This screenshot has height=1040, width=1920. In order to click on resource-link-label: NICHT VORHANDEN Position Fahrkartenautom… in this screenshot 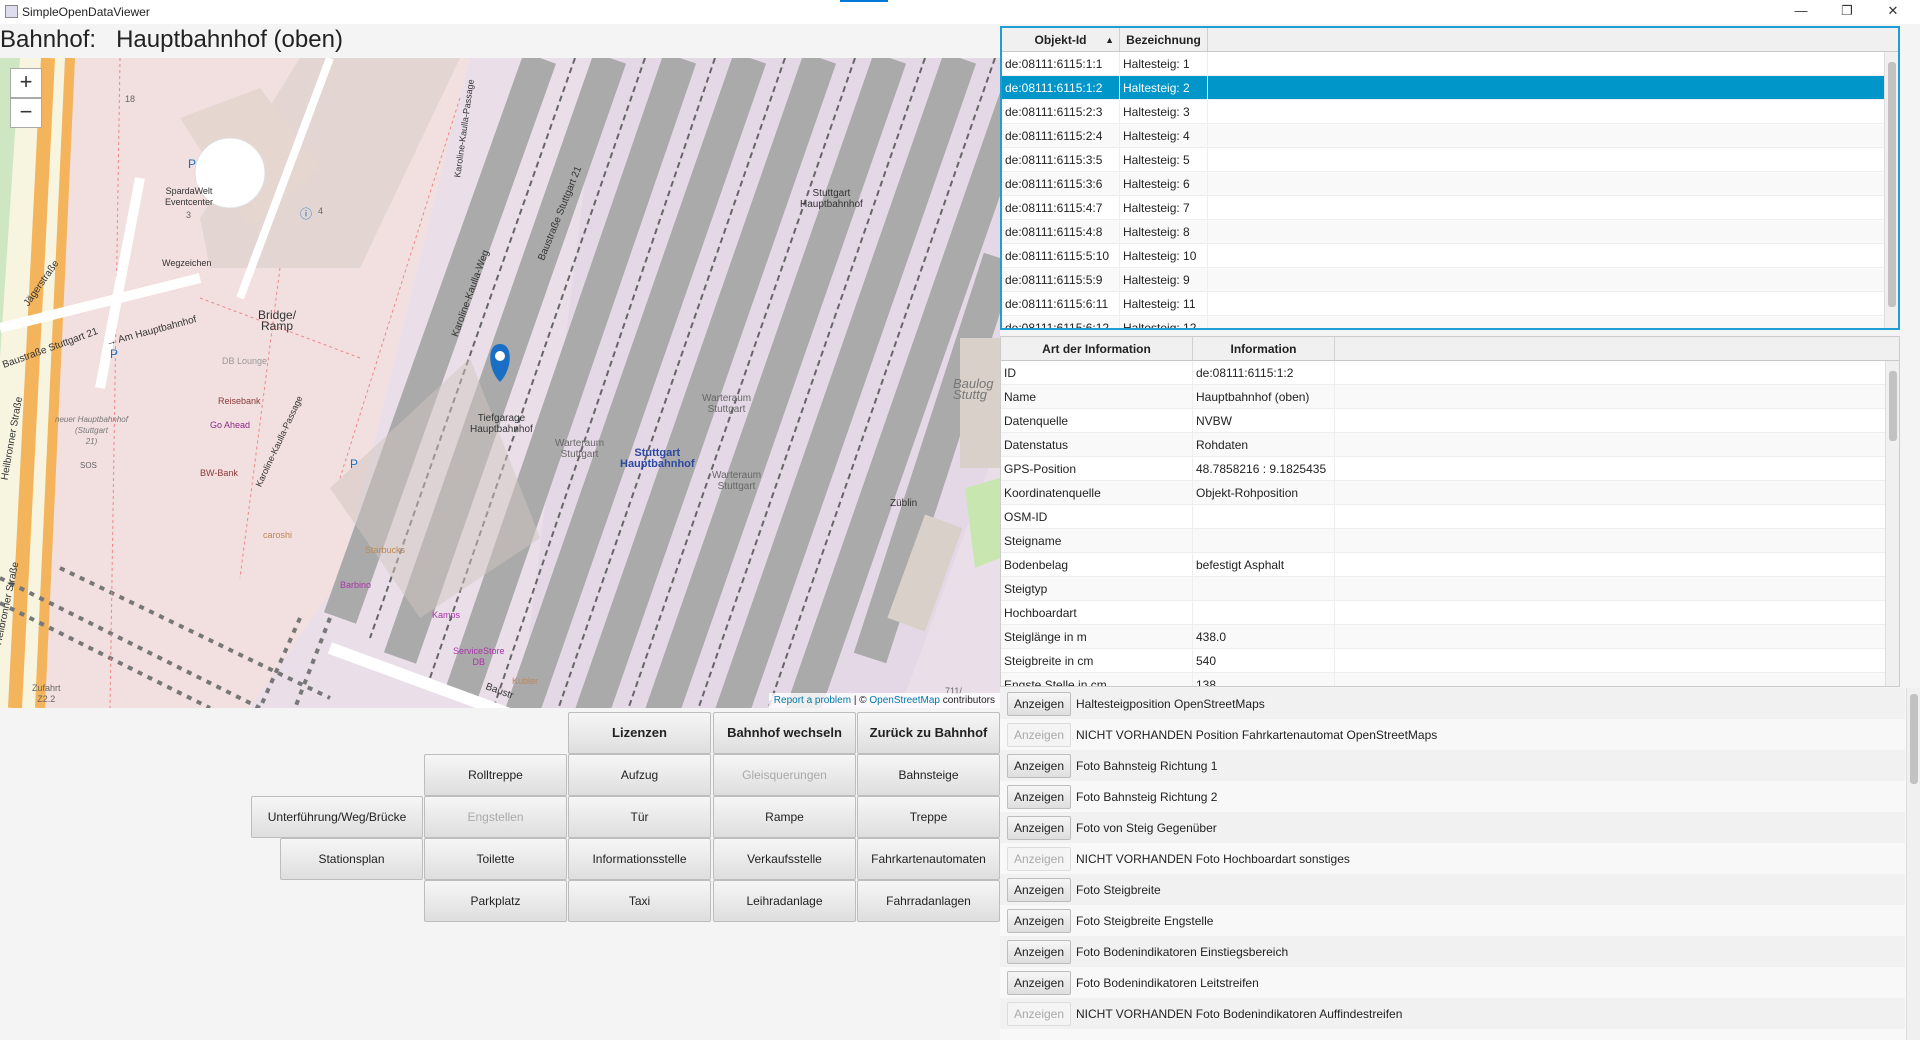, I will do `click(1257, 734)`.